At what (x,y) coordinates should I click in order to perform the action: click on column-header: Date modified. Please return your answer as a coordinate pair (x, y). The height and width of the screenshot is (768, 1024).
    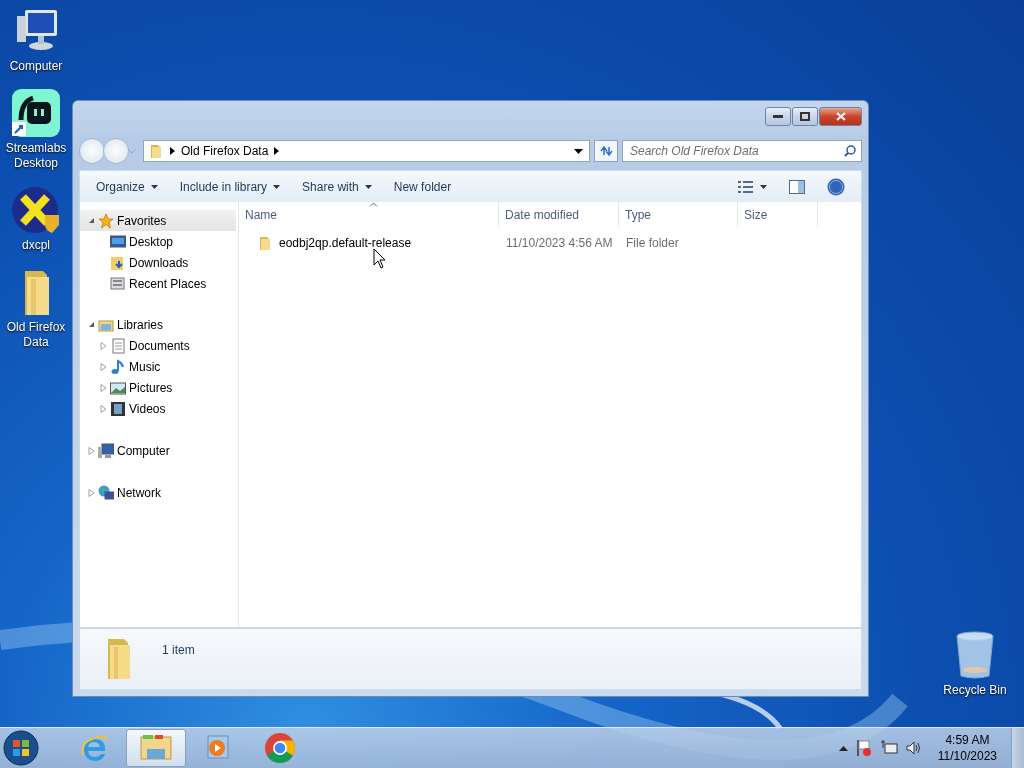
    Looking at the image, I should click on (559, 214).